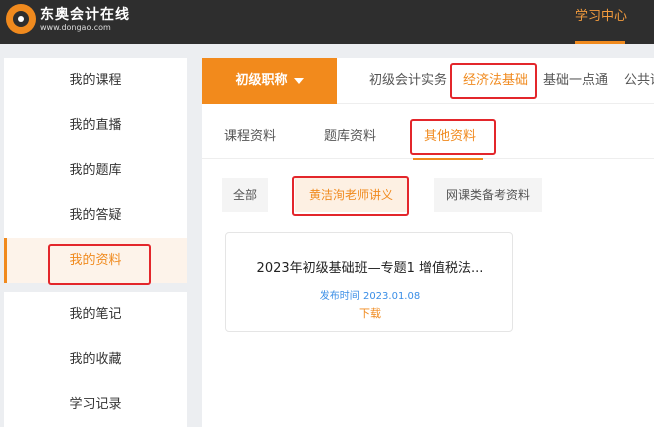  I want to click on nav-study-center: 学习中心, so click(601, 22).